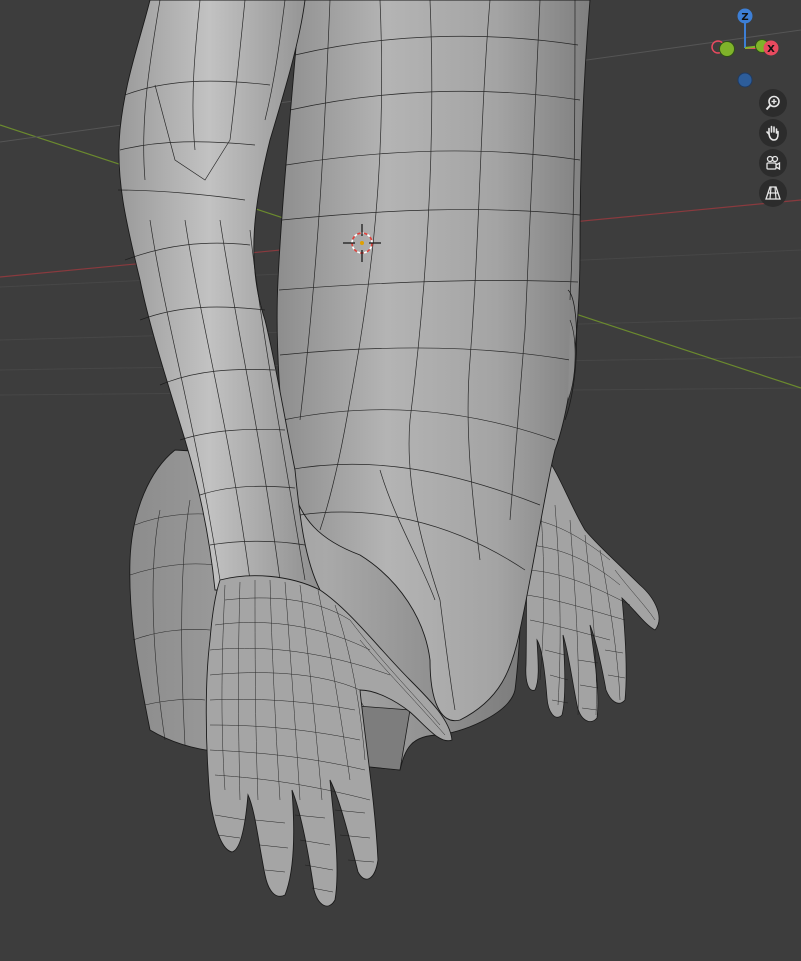  I want to click on navigation-gizmo: Z X, so click(745, 48).